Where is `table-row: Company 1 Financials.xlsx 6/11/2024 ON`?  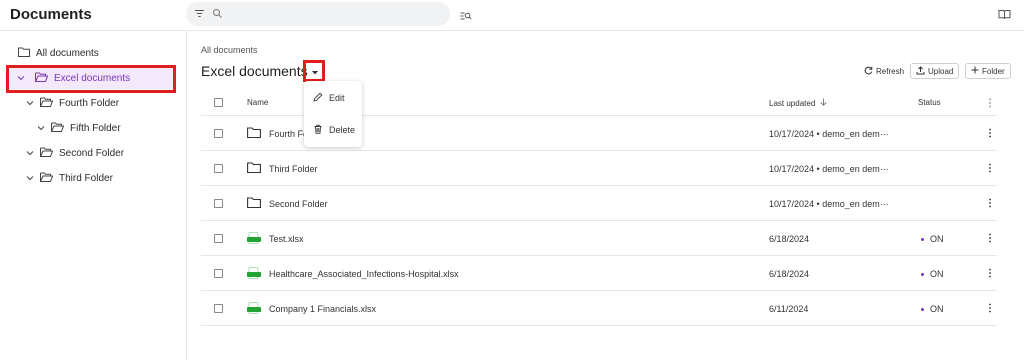 table-row: Company 1 Financials.xlsx 6/11/2024 ON is located at coordinates (599, 308).